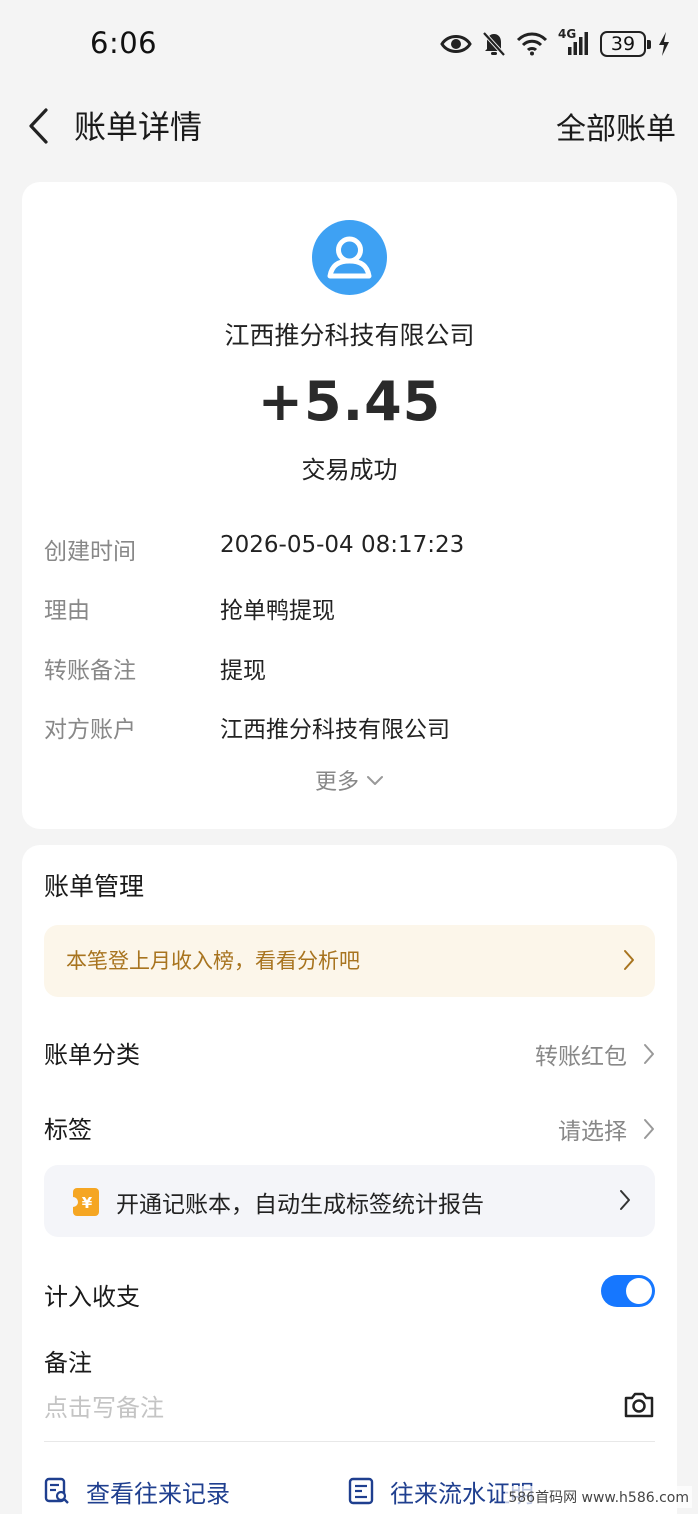  Describe the element at coordinates (349, 1053) in the screenshot. I see `category-row: 账单分类 转账红包` at that location.